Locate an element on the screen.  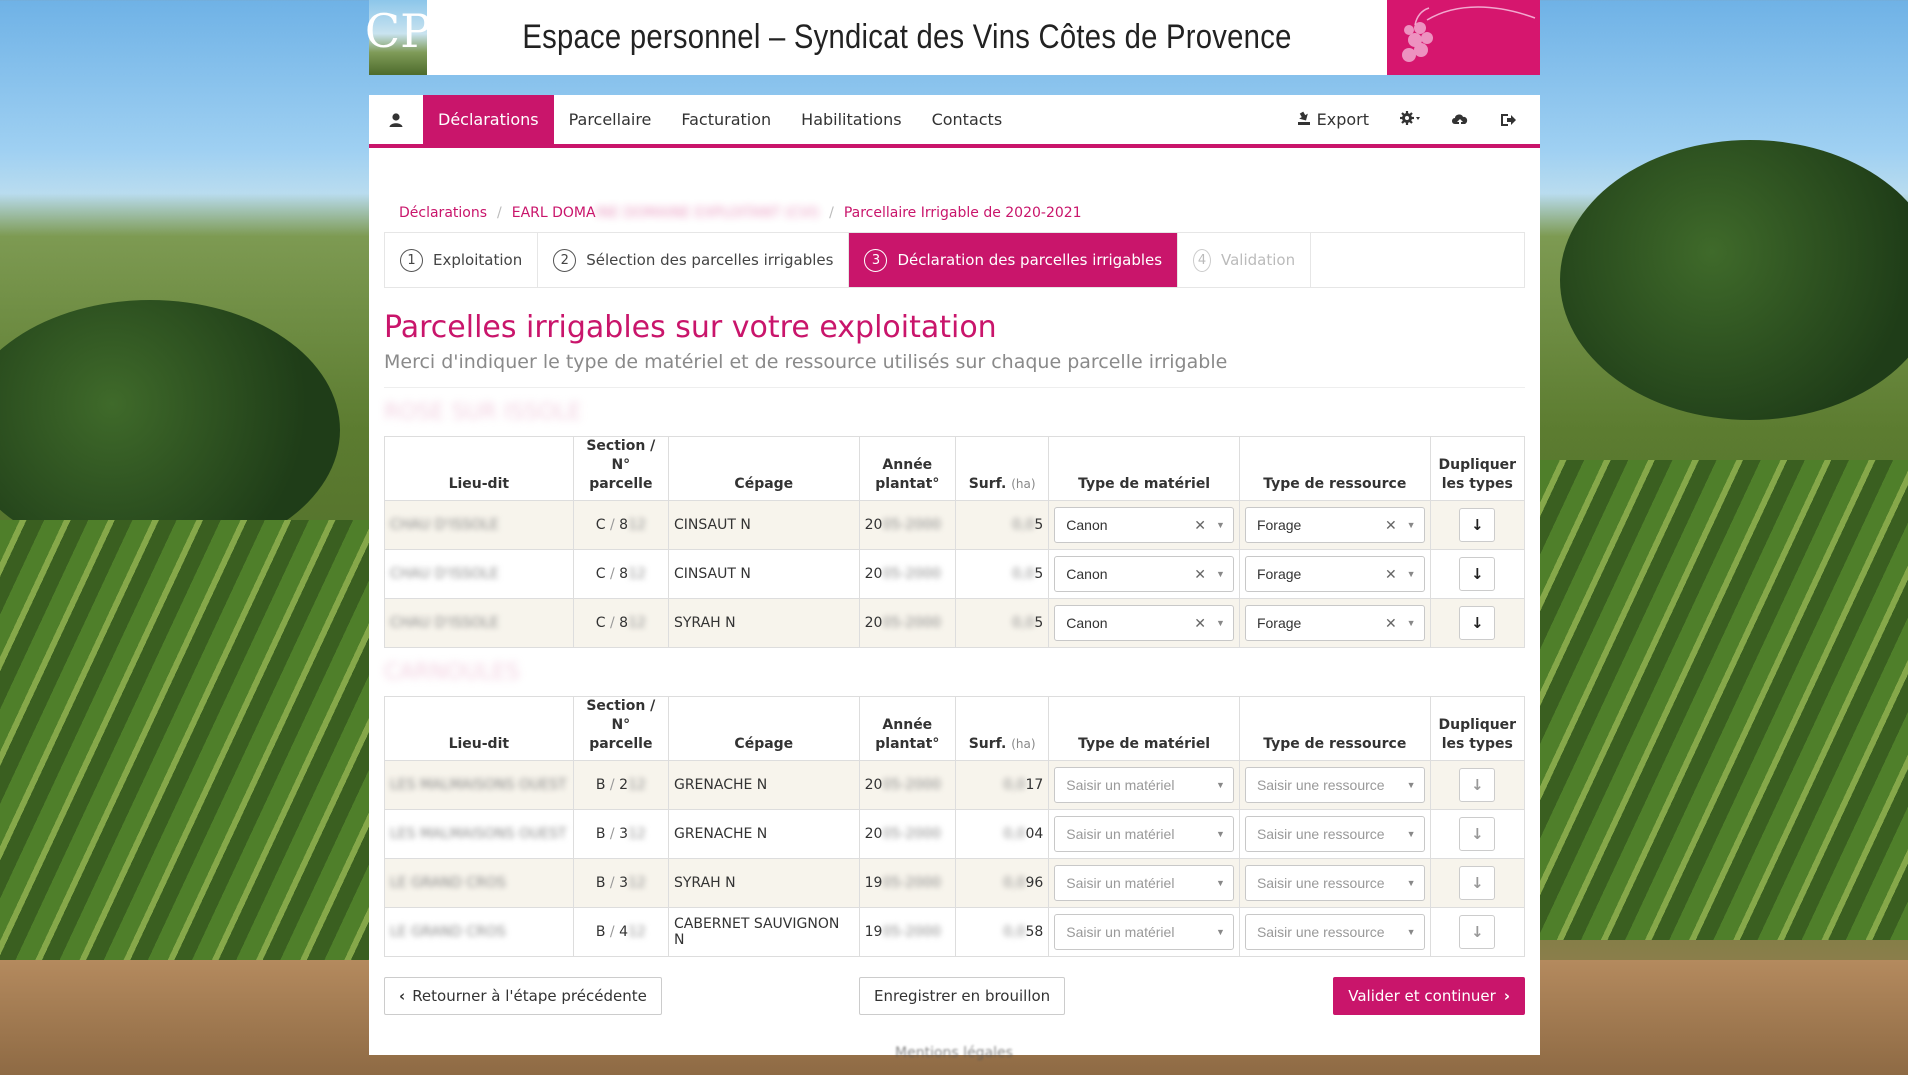
col-cepage: Cépage is located at coordinates (763, 468).